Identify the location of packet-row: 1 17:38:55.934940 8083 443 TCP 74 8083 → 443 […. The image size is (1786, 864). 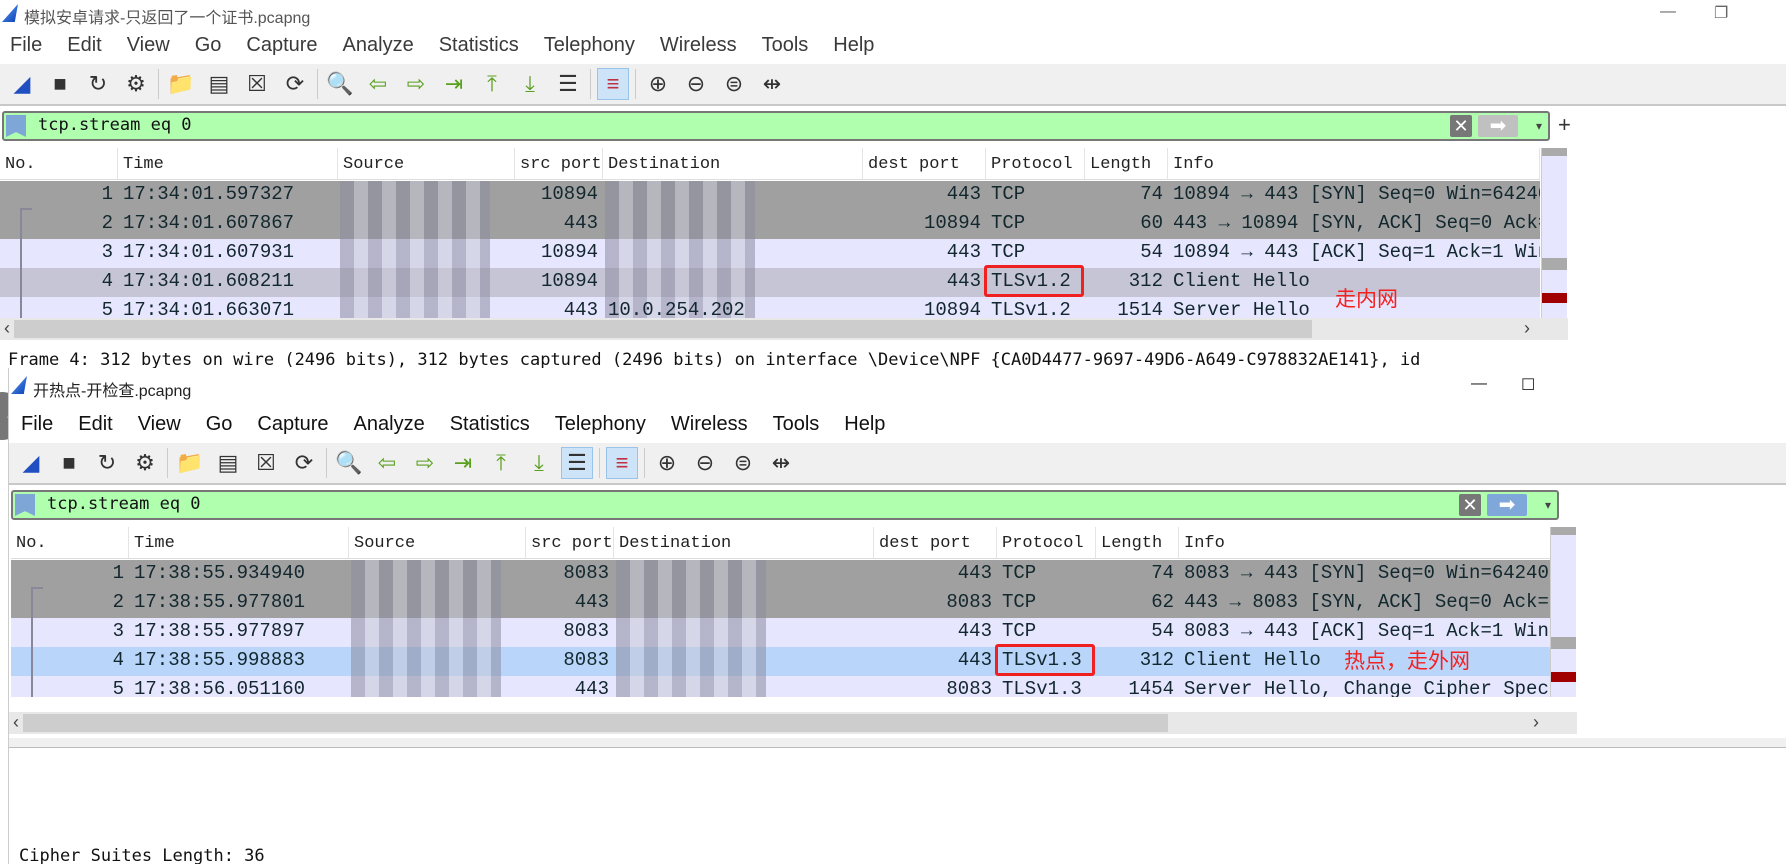
(781, 574).